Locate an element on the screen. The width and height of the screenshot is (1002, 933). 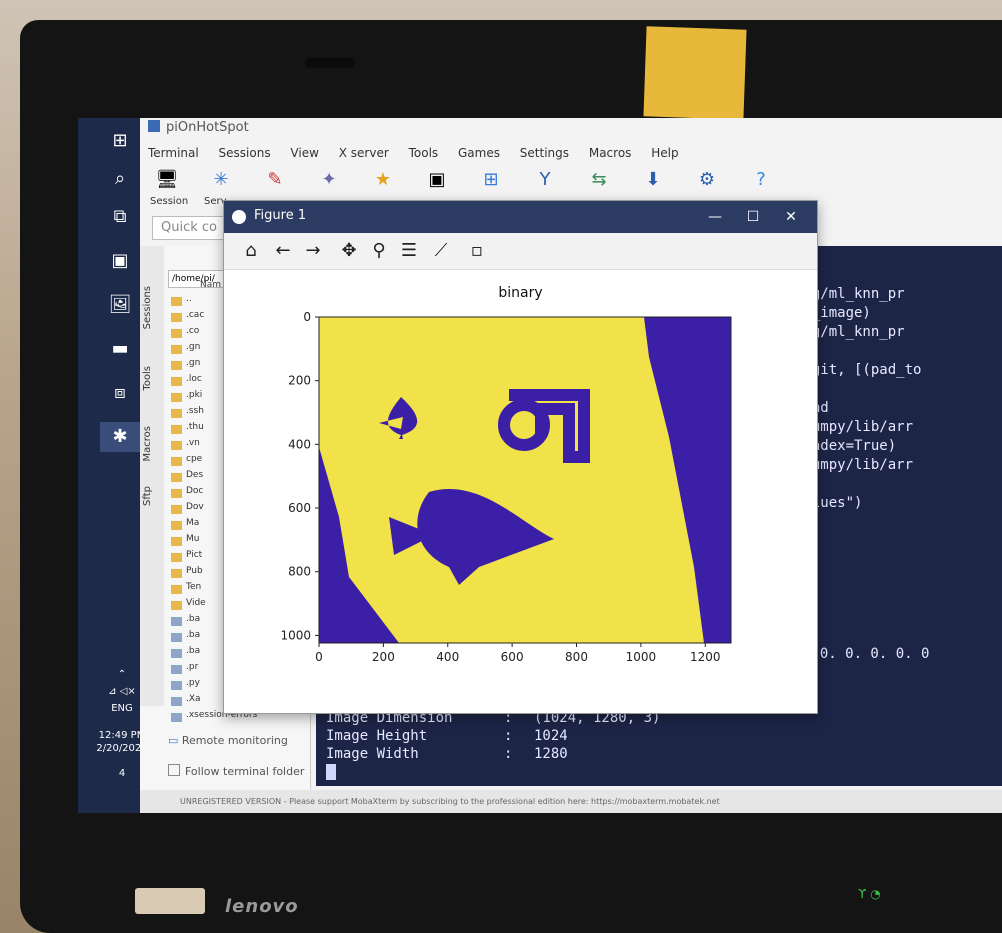
mobaxterm-taskbar-icon: ✱ is located at coordinates (120, 437).